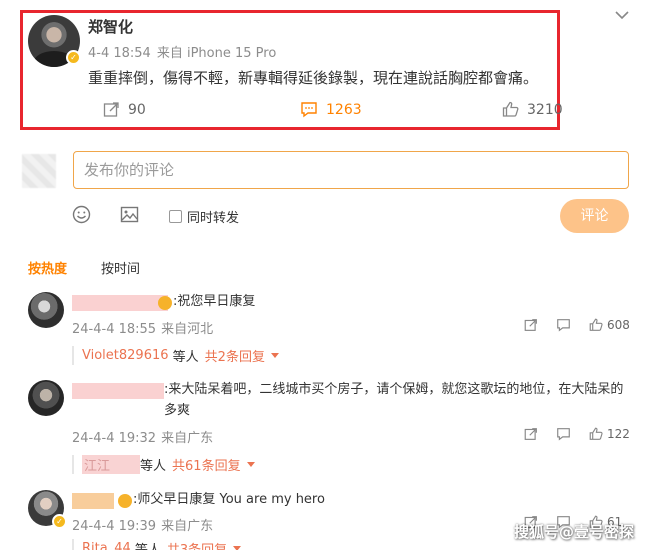 This screenshot has height=550, width=652. What do you see at coordinates (47, 267) in the screenshot?
I see `tab-sort-hot: 按热度` at bounding box center [47, 267].